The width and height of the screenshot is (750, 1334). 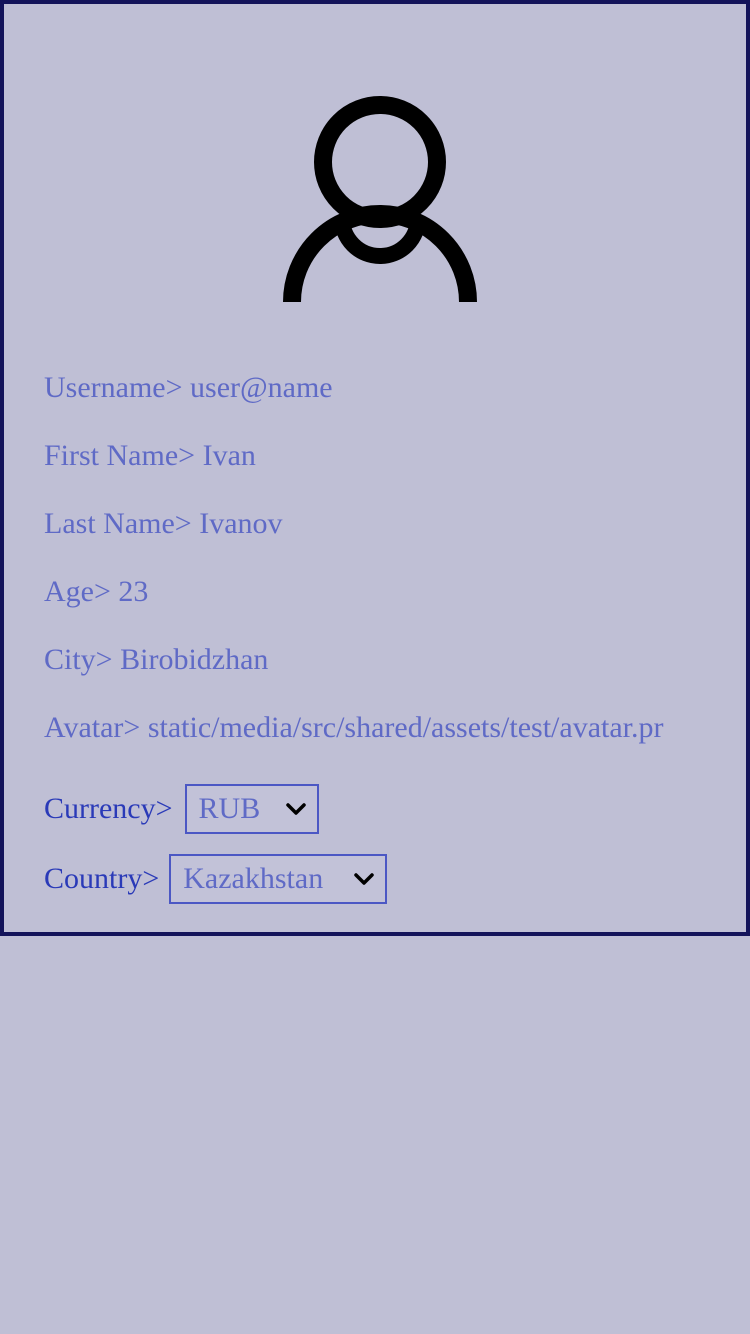 I want to click on first-name-label: First Name>, so click(x=120, y=455).